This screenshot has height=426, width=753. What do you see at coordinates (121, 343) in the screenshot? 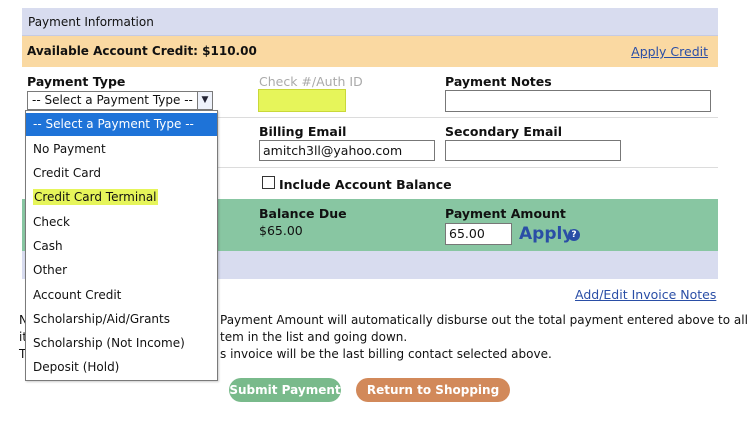
I see `dropdown-option: Scholarship (Not Income)` at bounding box center [121, 343].